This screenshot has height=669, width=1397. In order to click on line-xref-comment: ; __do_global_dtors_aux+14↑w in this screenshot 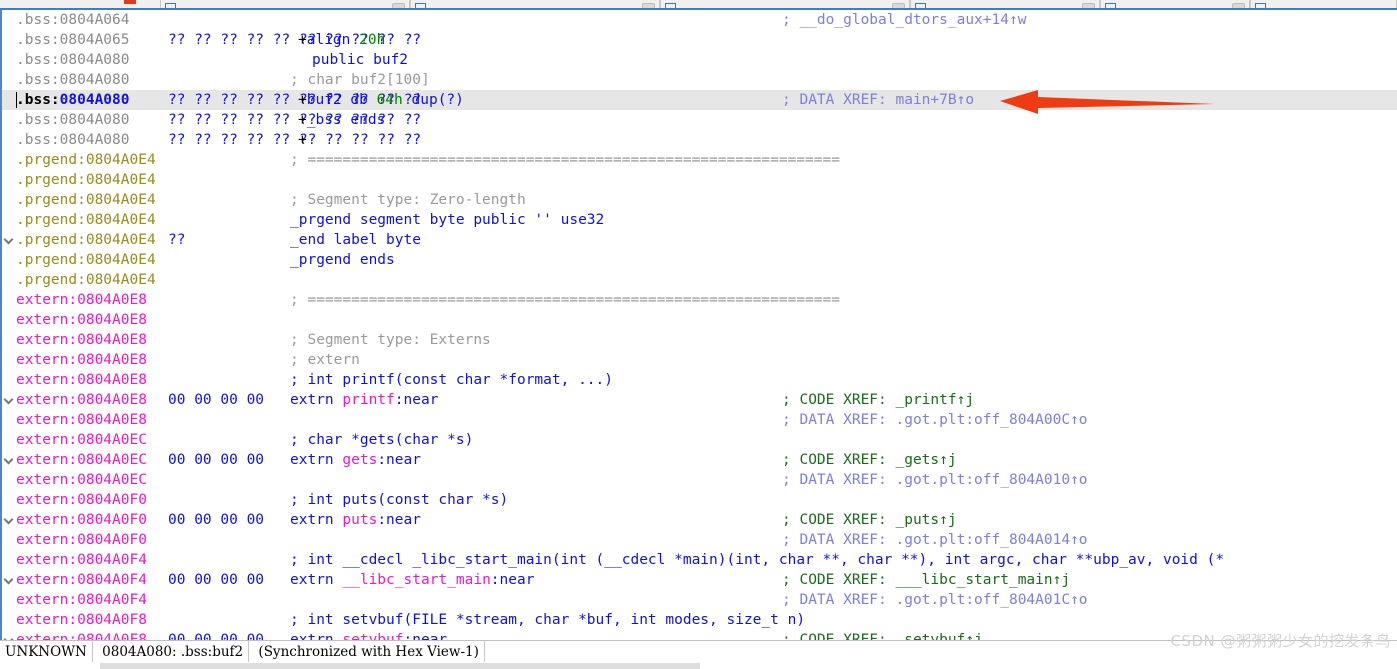, I will do `click(904, 20)`.